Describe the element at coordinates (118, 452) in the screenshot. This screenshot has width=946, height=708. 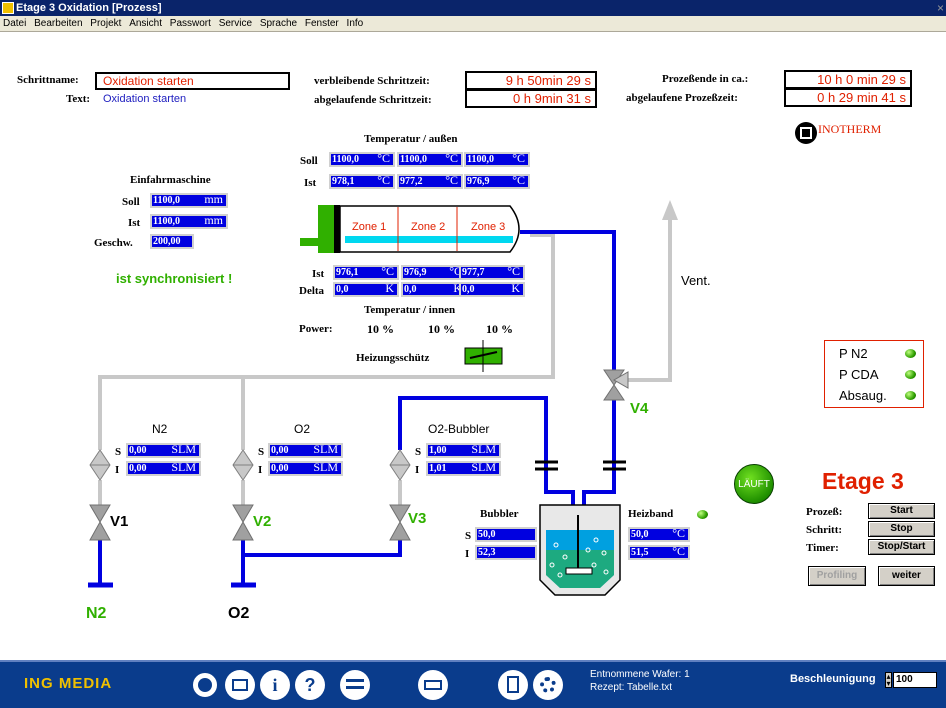
I see `mfc-n2-s-label: S` at that location.